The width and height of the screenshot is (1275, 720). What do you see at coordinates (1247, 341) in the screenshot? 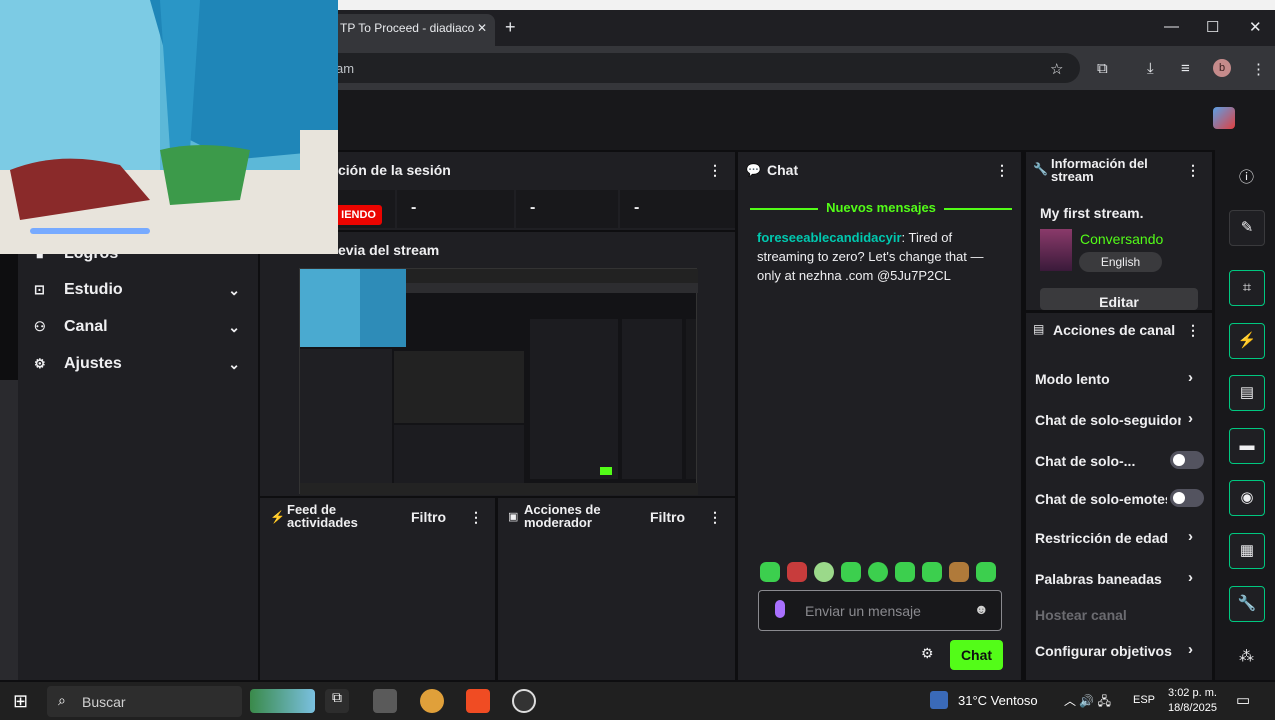
I see `lightning-icon: ⚡` at bounding box center [1247, 341].